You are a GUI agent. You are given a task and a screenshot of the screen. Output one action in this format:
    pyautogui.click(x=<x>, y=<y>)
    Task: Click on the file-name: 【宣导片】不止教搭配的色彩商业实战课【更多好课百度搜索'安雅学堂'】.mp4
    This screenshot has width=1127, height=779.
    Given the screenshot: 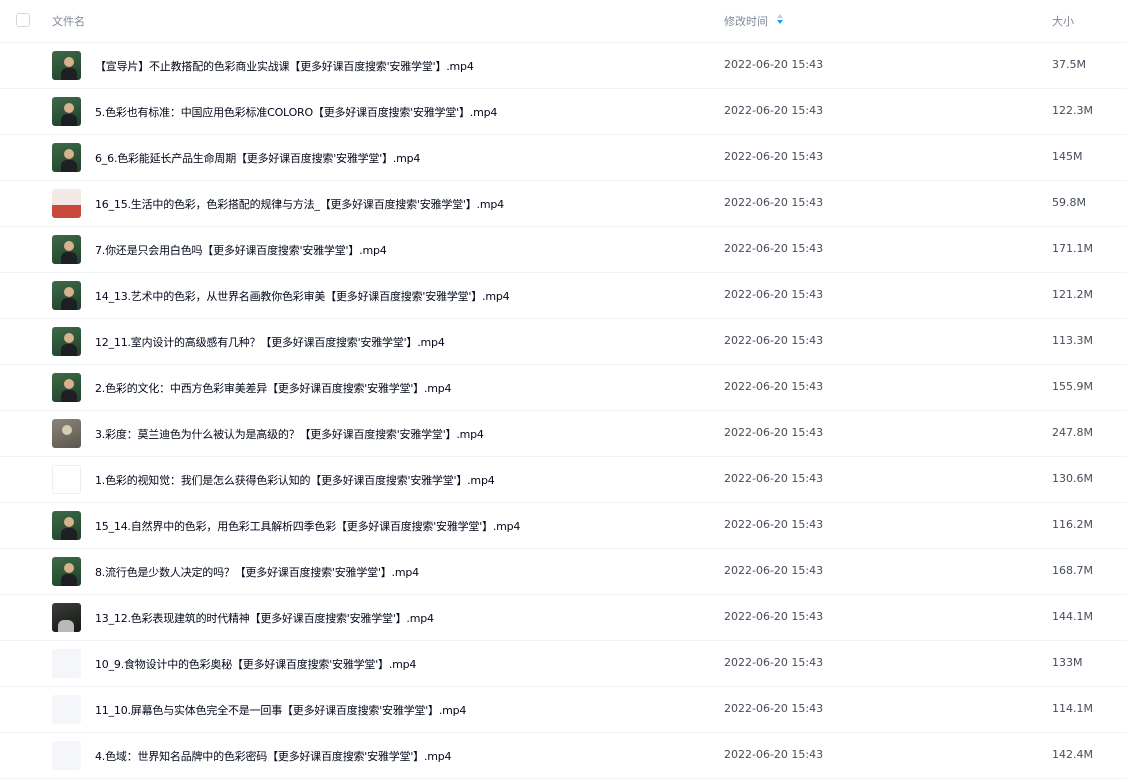 What is the action you would take?
    pyautogui.click(x=284, y=66)
    